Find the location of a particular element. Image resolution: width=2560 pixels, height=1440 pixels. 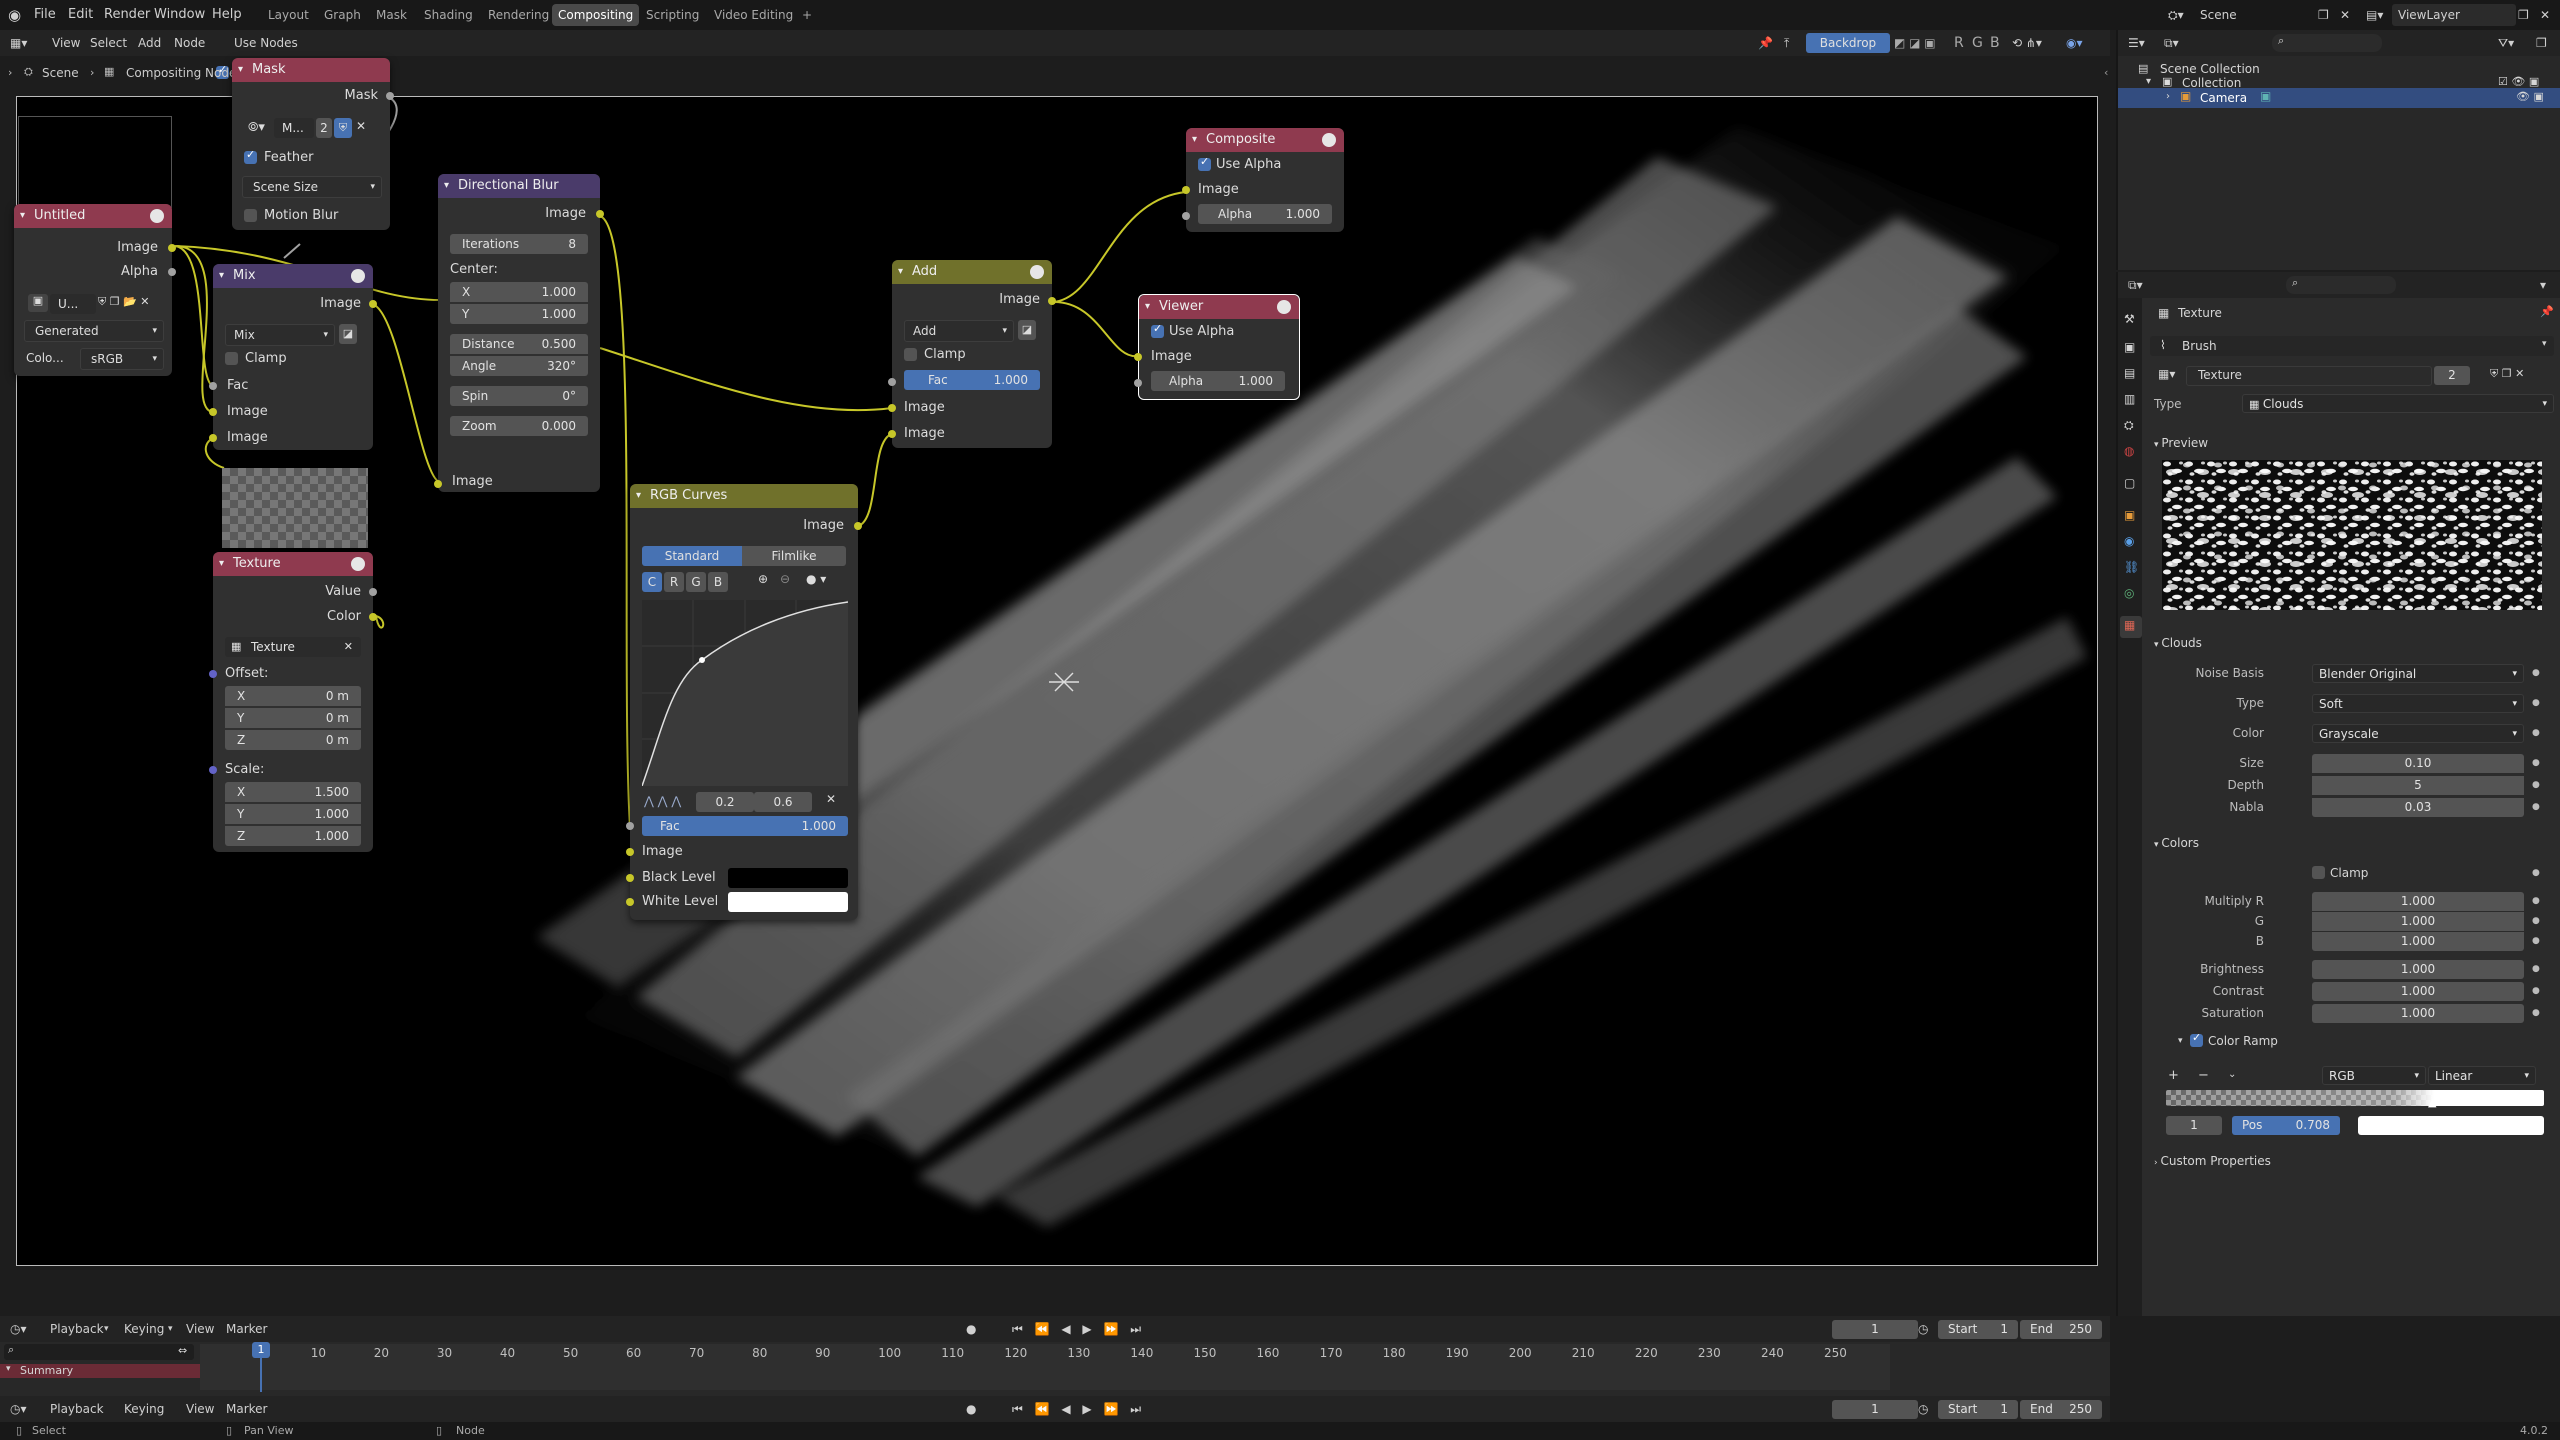

channel-b-button: B is located at coordinates (718, 582).